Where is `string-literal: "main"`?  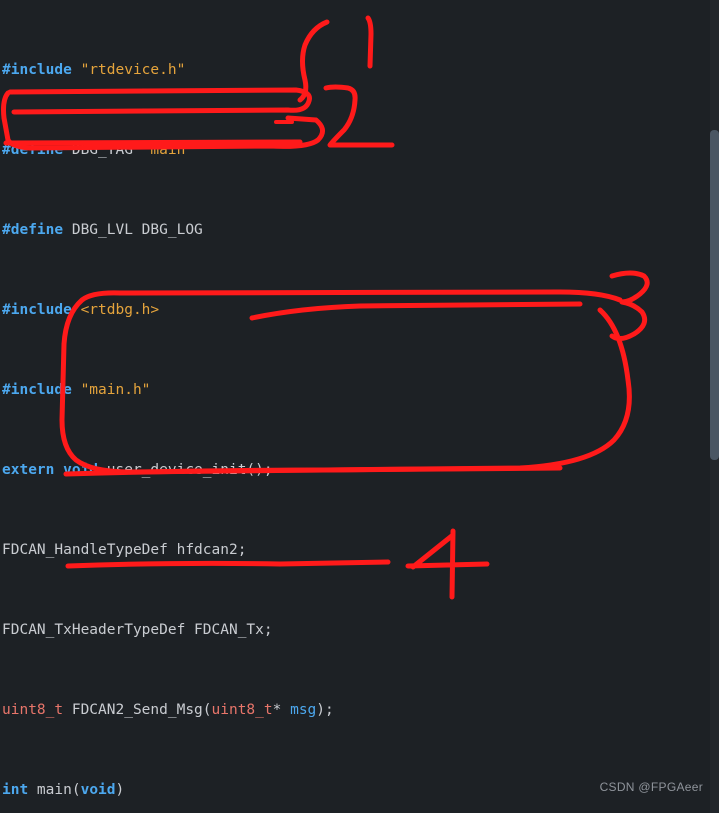
string-literal: "main" is located at coordinates (168, 150).